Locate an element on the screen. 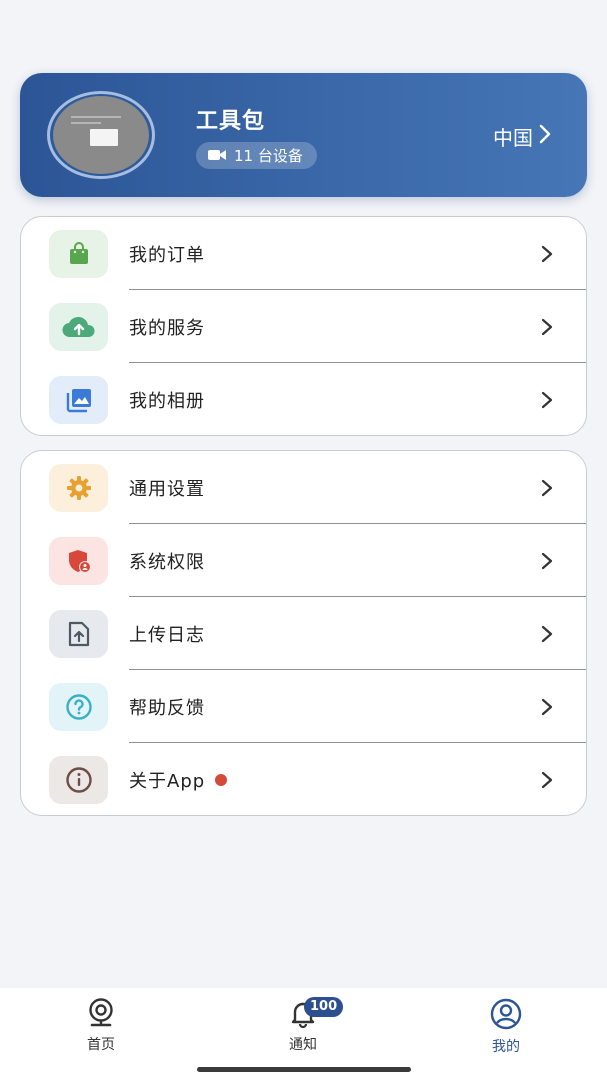  avatar-image is located at coordinates (101, 135).